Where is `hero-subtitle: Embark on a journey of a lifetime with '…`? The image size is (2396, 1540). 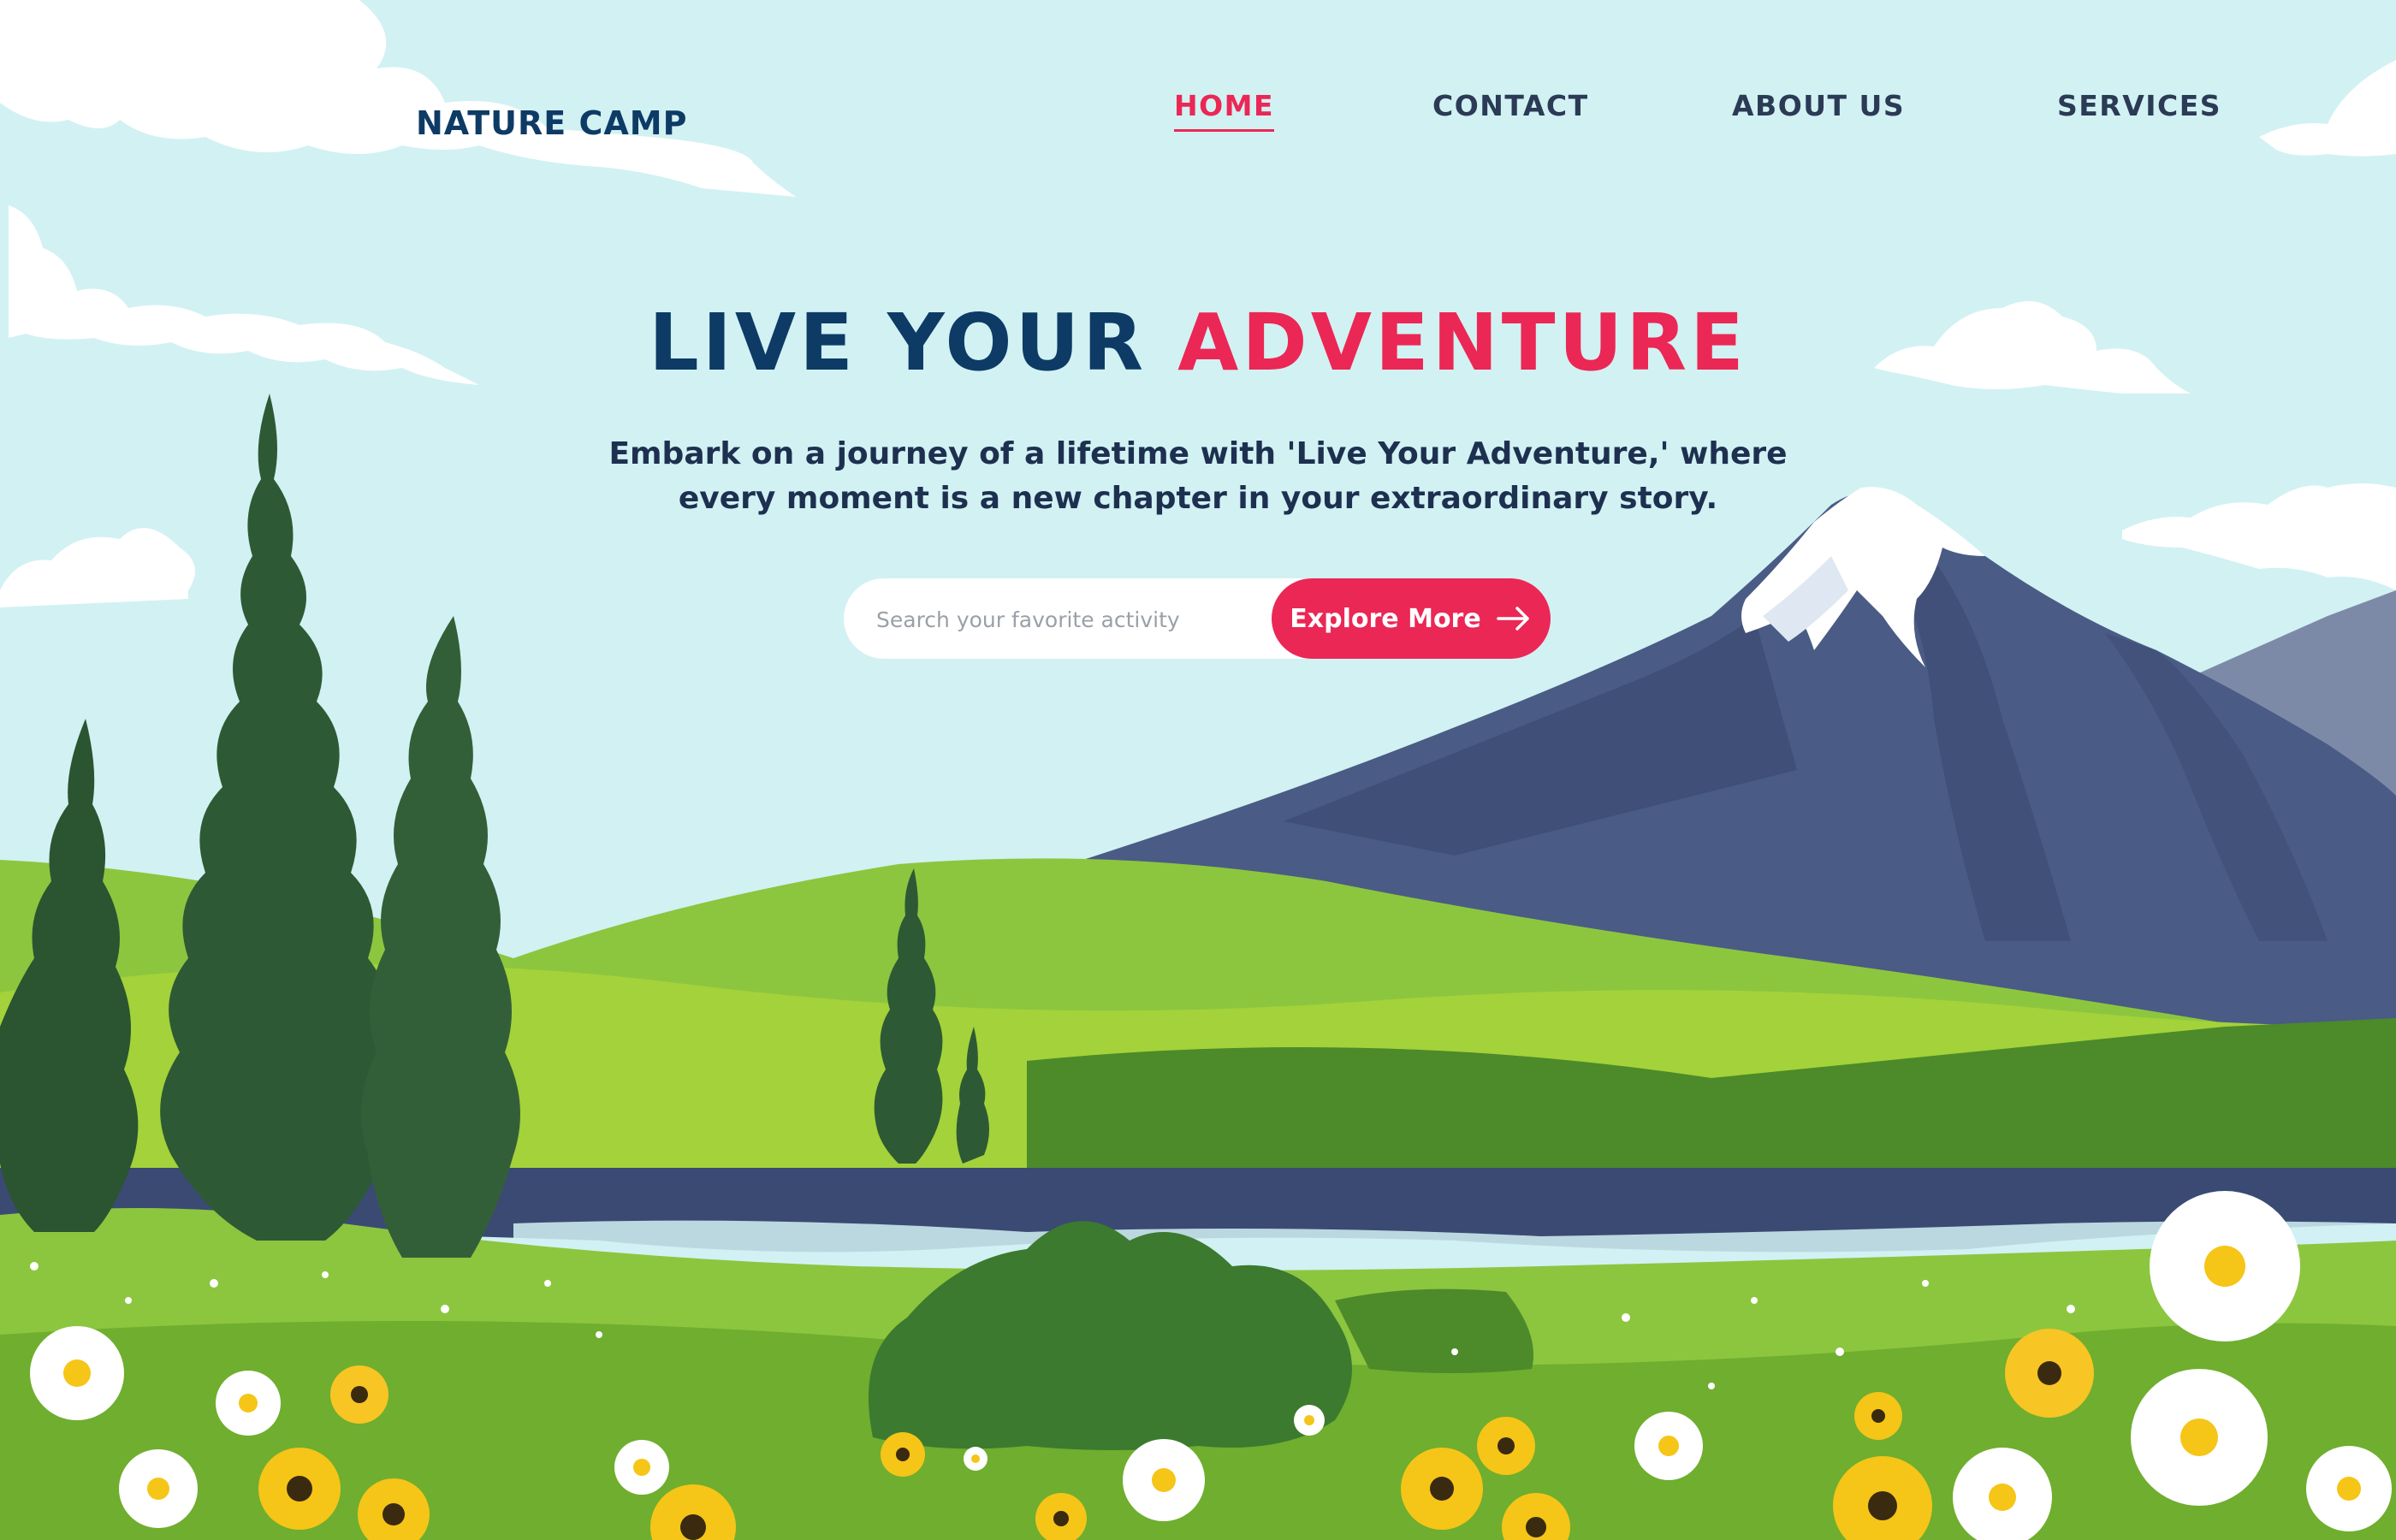 hero-subtitle: Embark on a journey of a lifetime with '… is located at coordinates (1198, 476).